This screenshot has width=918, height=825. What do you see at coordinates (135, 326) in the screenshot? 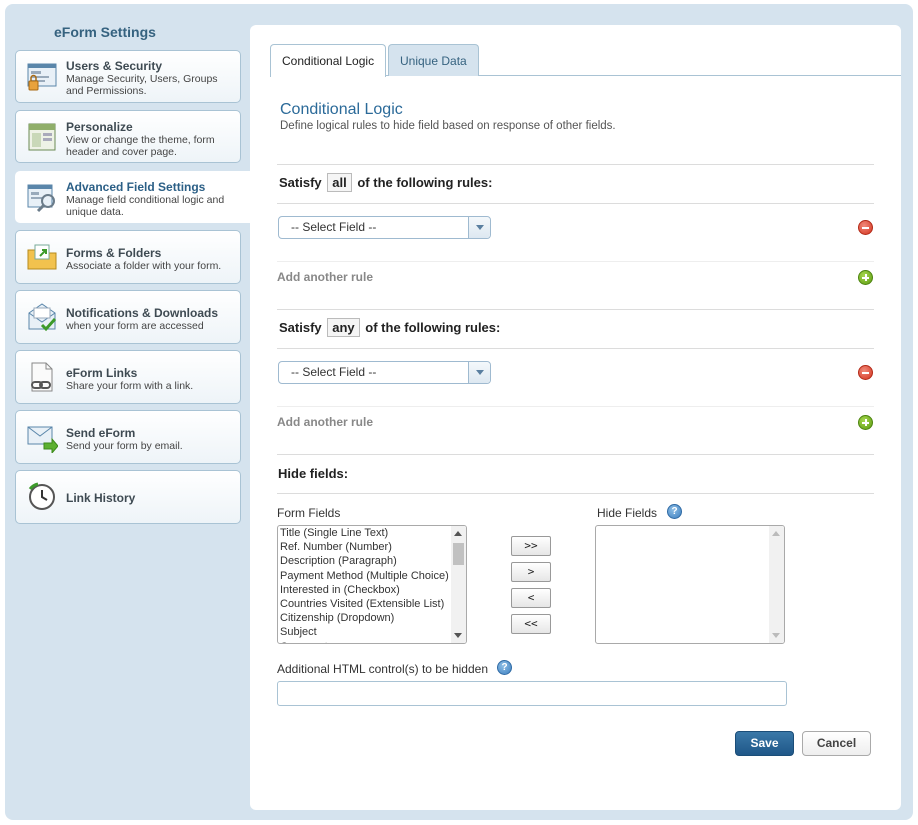
I see `sidebar-item-desc: when your form are accessed` at bounding box center [135, 326].